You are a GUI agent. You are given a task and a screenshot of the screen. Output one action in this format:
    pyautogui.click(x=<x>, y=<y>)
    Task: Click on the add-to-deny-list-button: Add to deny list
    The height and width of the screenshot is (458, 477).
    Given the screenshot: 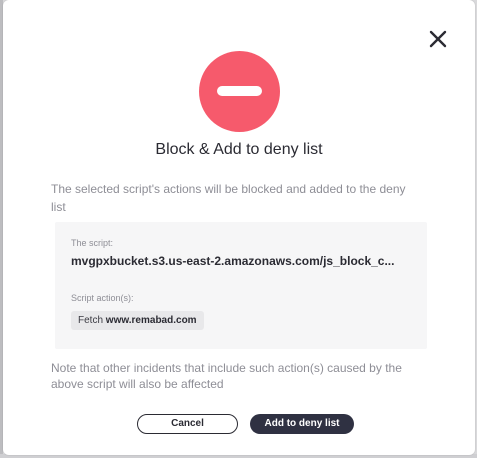 What is the action you would take?
    pyautogui.click(x=302, y=424)
    